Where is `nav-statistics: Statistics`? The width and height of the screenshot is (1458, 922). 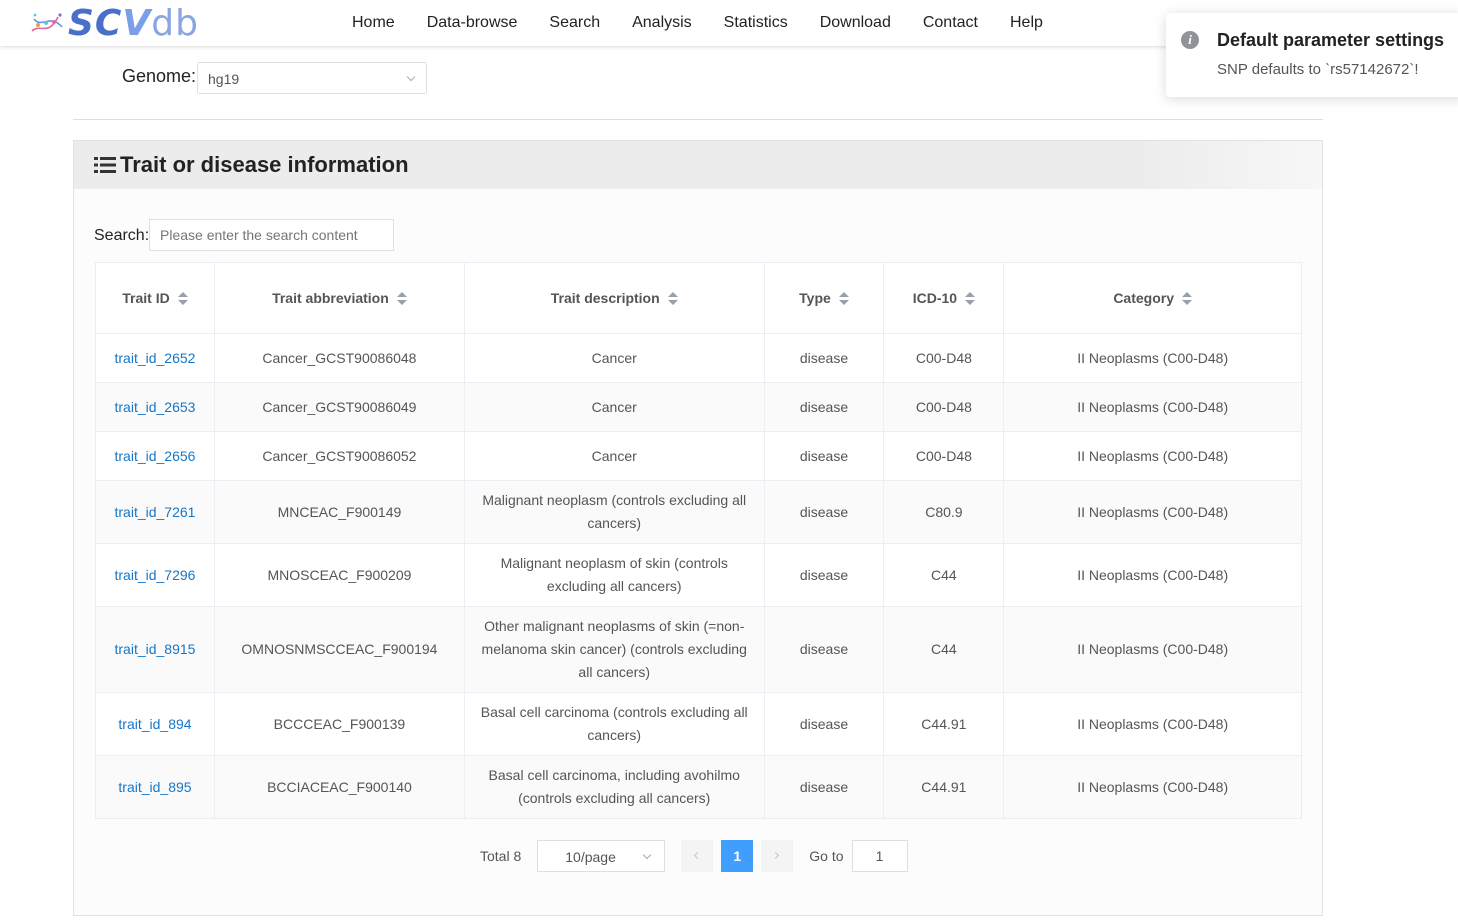
nav-statistics: Statistics is located at coordinates (756, 23).